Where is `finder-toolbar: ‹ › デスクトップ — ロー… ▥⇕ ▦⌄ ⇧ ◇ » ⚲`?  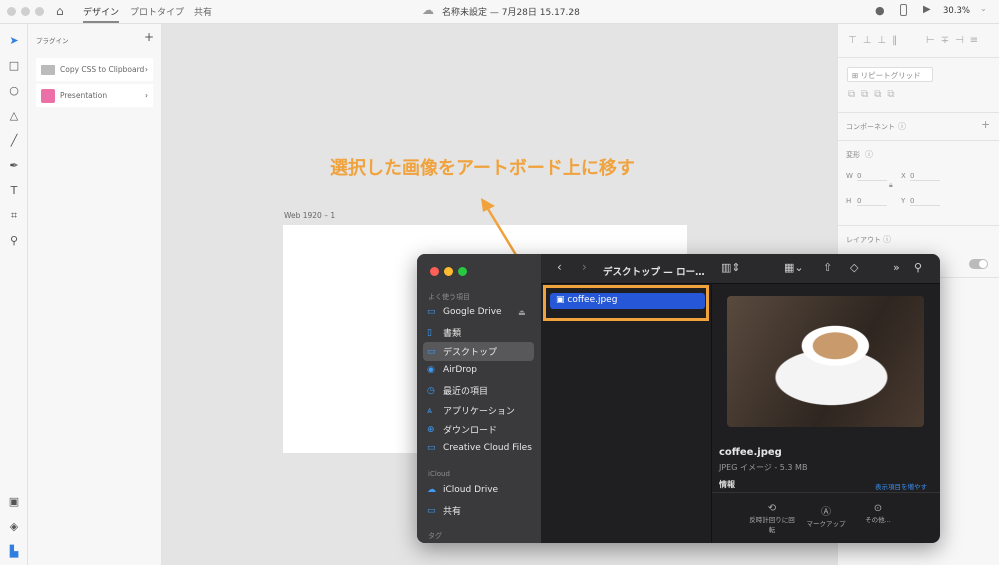
finder-toolbar: ‹ › デスクトップ — ロー… ▥⇕ ▦⌄ ⇧ ◇ » ⚲ is located at coordinates (740, 269).